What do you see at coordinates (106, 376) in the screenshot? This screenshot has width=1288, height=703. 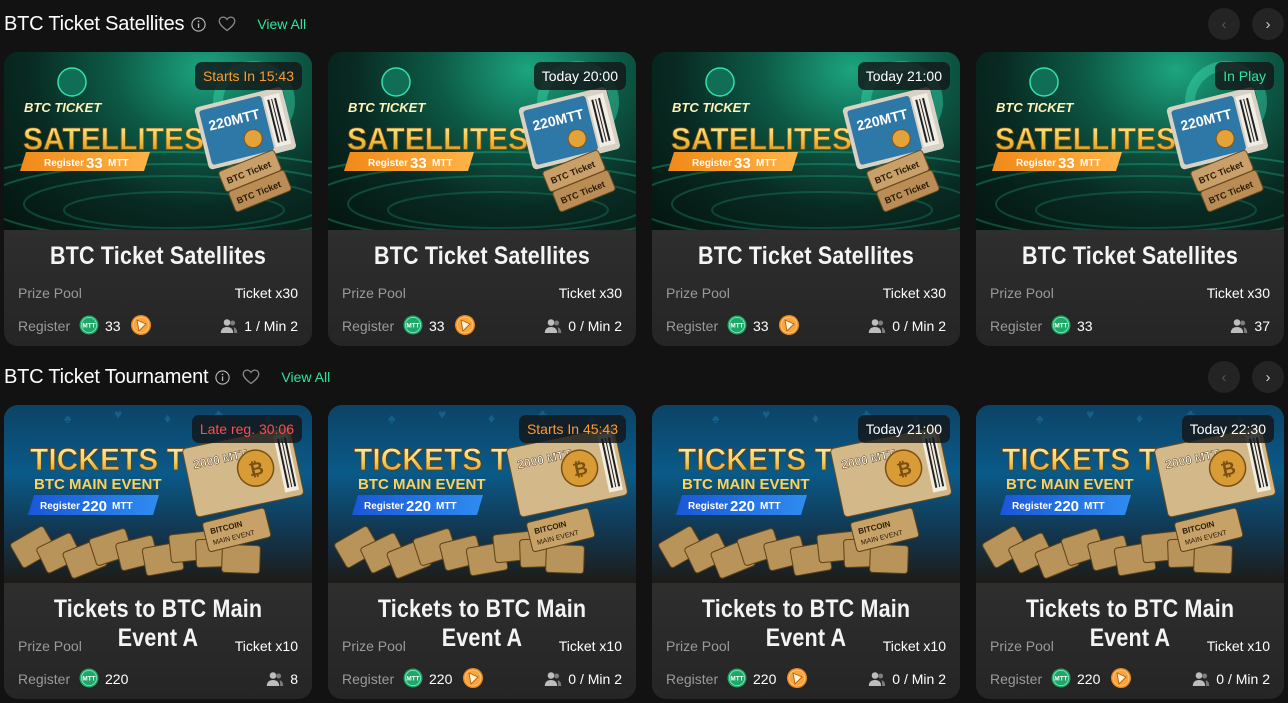 I see `section-title: BTC Ticket Tournament` at bounding box center [106, 376].